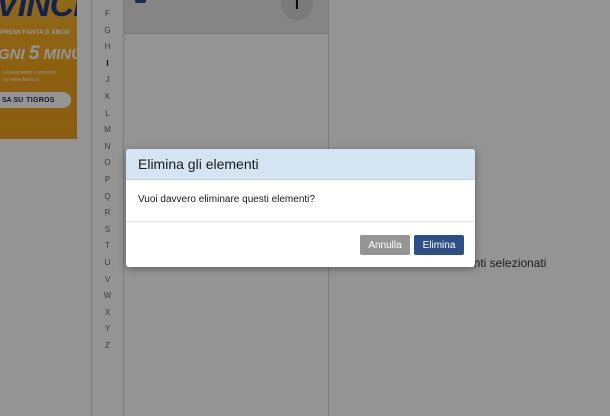 This screenshot has width=610, height=416. What do you see at coordinates (300, 164) in the screenshot?
I see `dialog-title: Elimina gli elementi` at bounding box center [300, 164].